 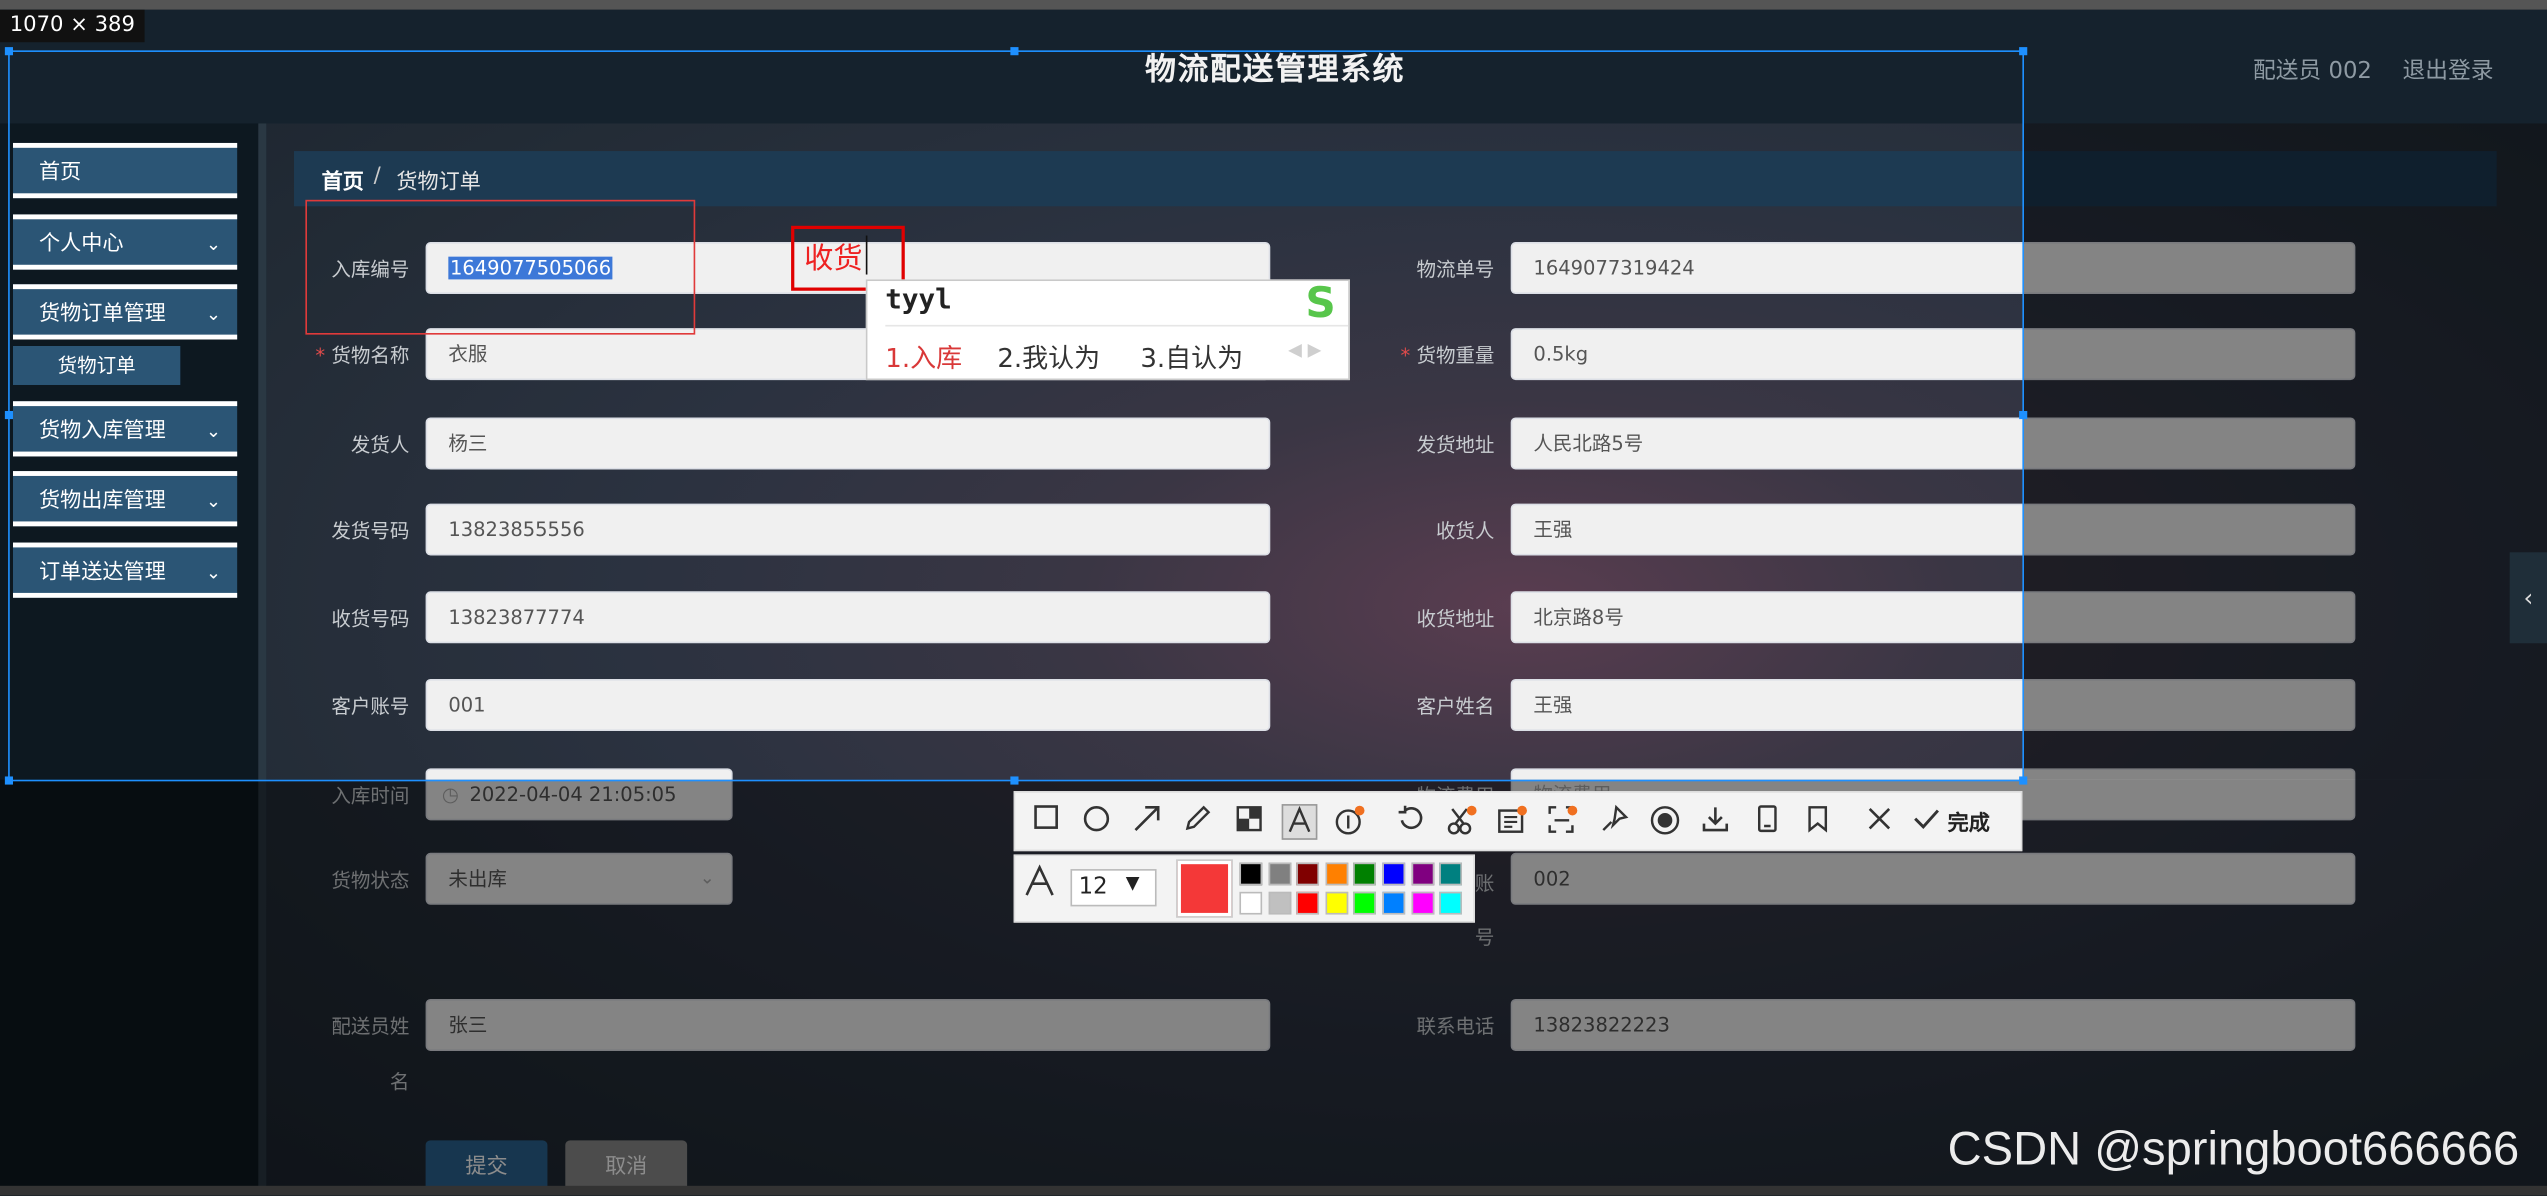 What do you see at coordinates (1304, 349) in the screenshot?
I see `ime-page-nav: ◀ ▶` at bounding box center [1304, 349].